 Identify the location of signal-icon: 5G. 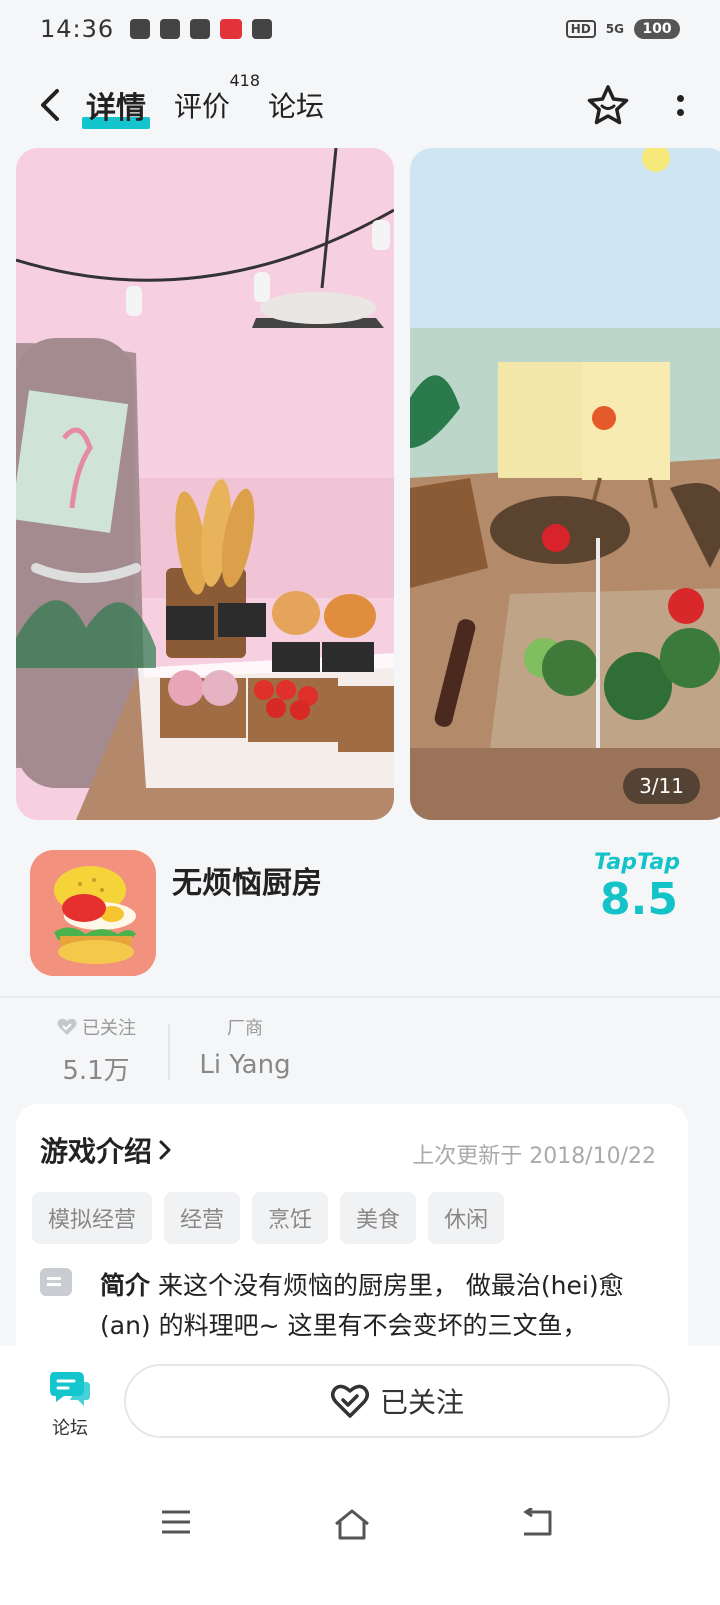
(614, 29).